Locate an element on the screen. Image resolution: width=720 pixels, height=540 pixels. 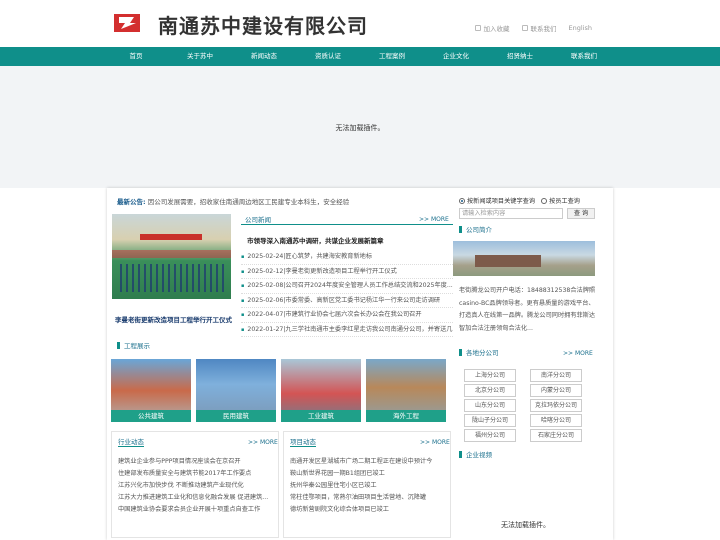
intro-section-title: 公司简介 is located at coordinates (475, 229).